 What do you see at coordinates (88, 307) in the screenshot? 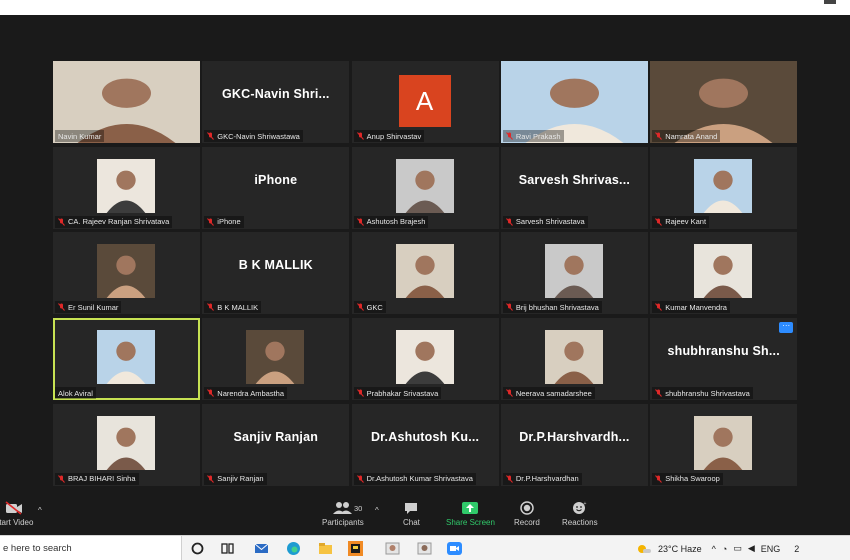
I see `participant-name-label: Er Sunil Kumar` at bounding box center [88, 307].